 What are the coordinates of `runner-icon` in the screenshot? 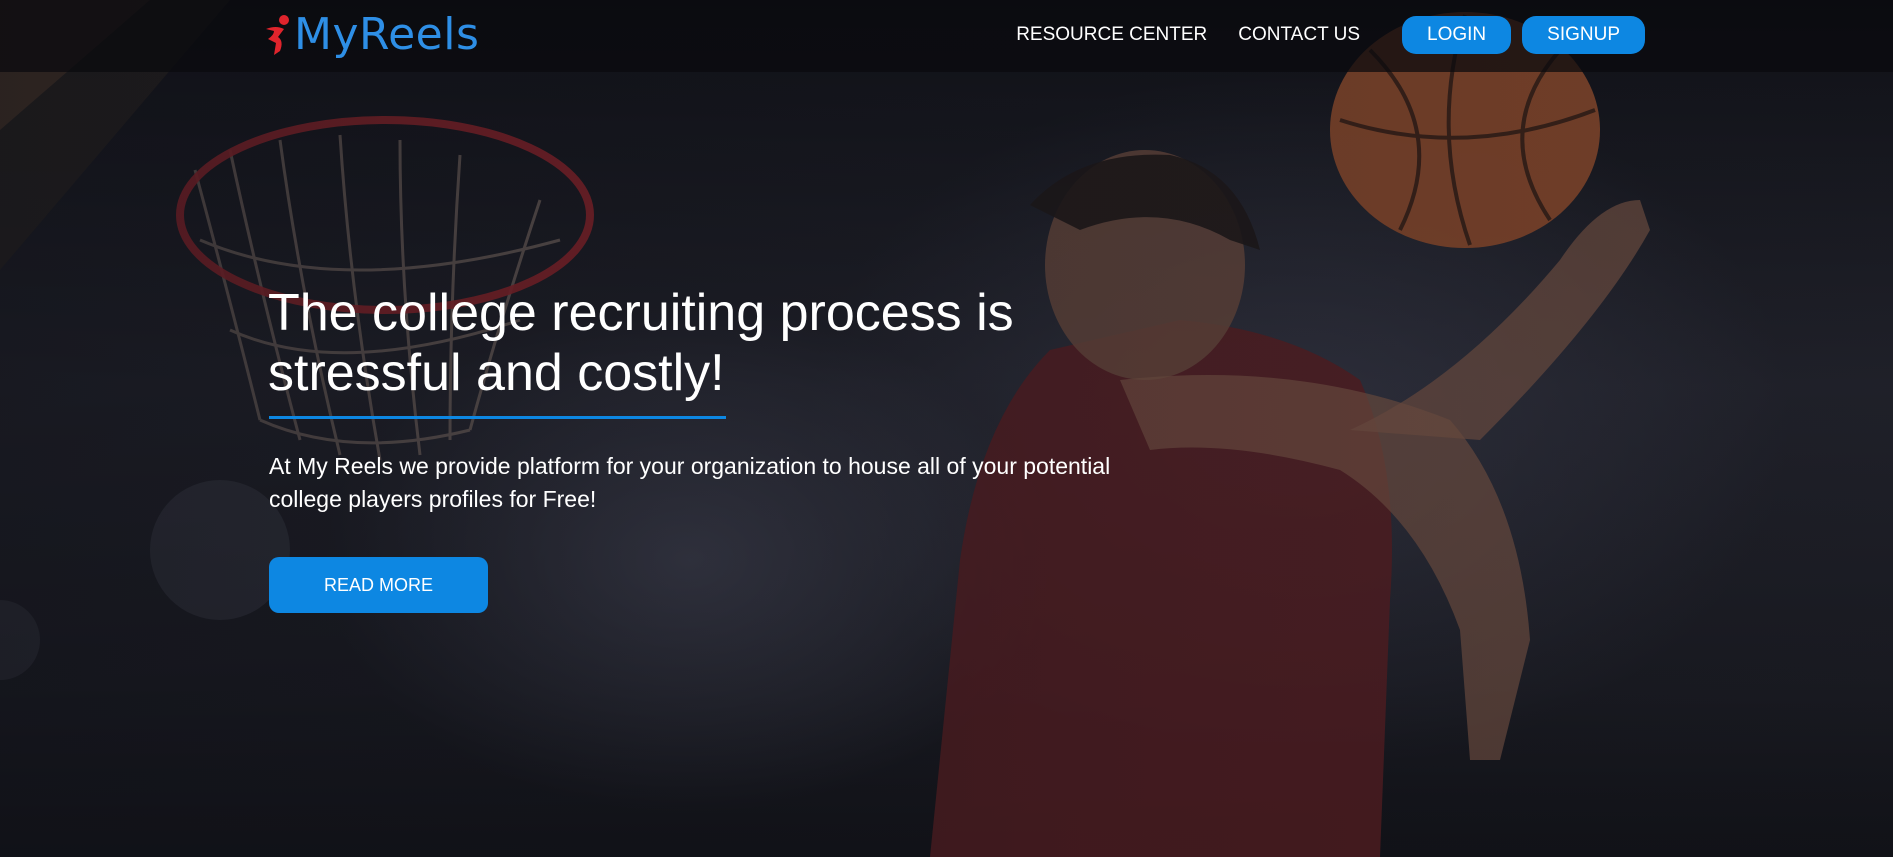 It's located at (277, 35).